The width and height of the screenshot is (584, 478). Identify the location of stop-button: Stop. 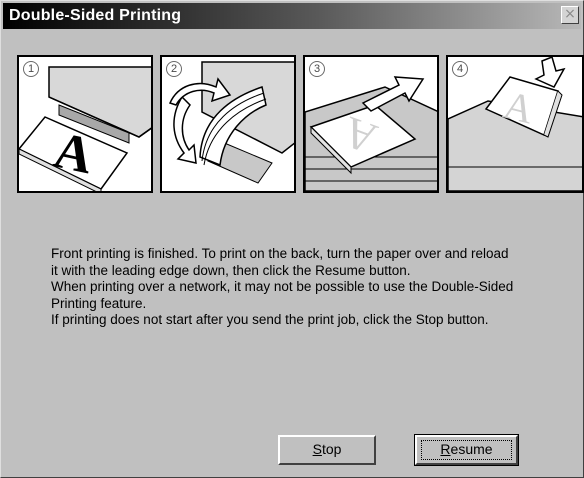
(327, 450).